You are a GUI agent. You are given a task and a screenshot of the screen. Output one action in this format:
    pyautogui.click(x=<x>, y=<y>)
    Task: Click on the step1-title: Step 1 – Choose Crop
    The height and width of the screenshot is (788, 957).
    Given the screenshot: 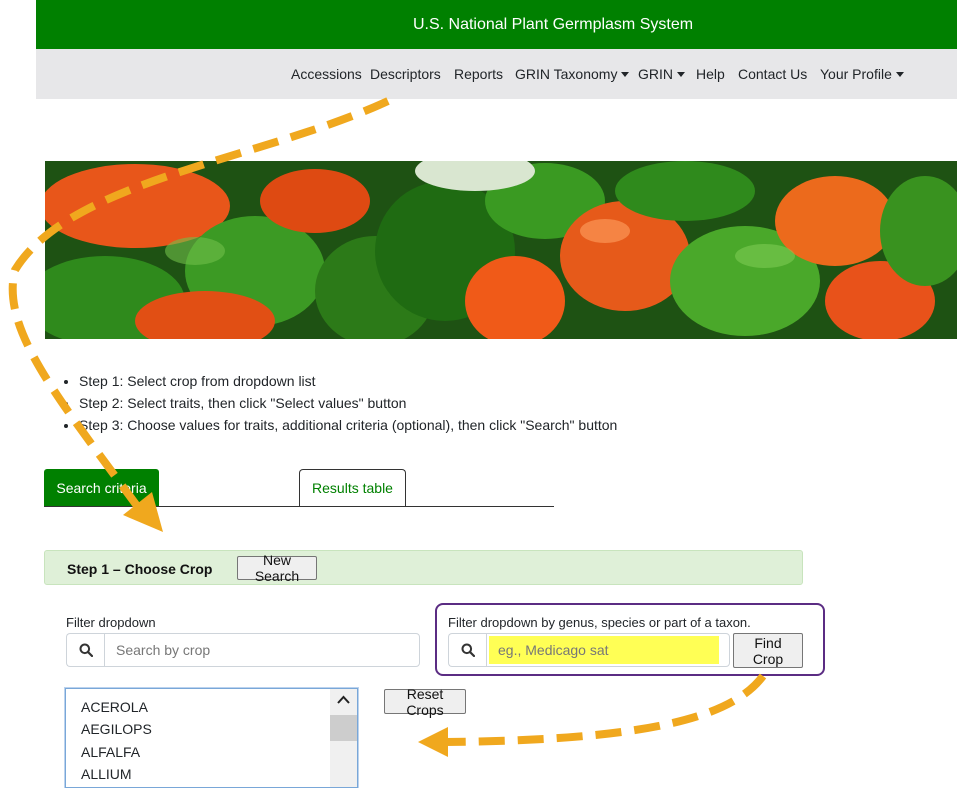 What is the action you would take?
    pyautogui.click(x=140, y=569)
    